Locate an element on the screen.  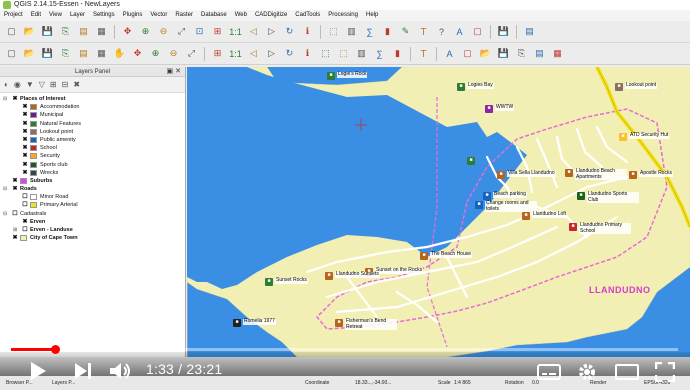
save-as-icon: ⎘ is located at coordinates (65, 31).